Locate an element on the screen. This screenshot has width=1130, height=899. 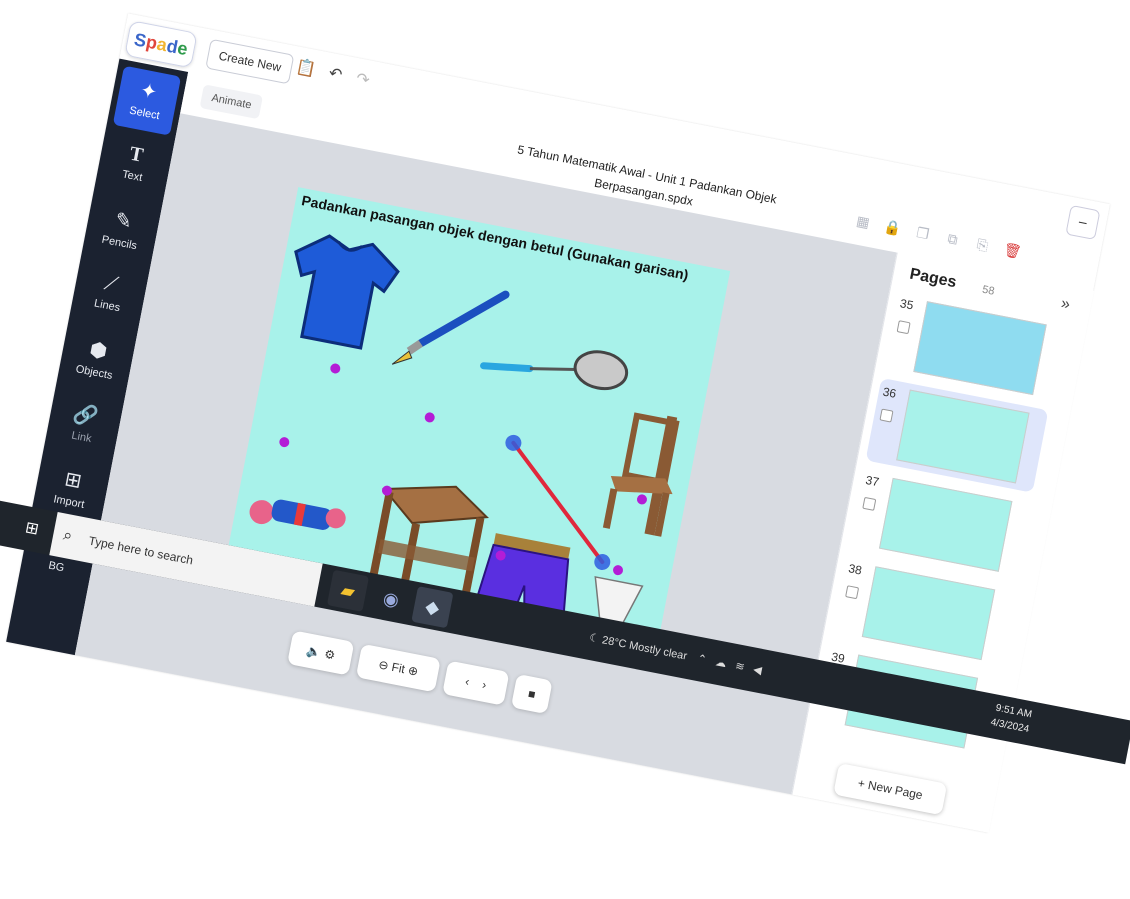
pink-scarf-image is located at coordinates (296, 514).